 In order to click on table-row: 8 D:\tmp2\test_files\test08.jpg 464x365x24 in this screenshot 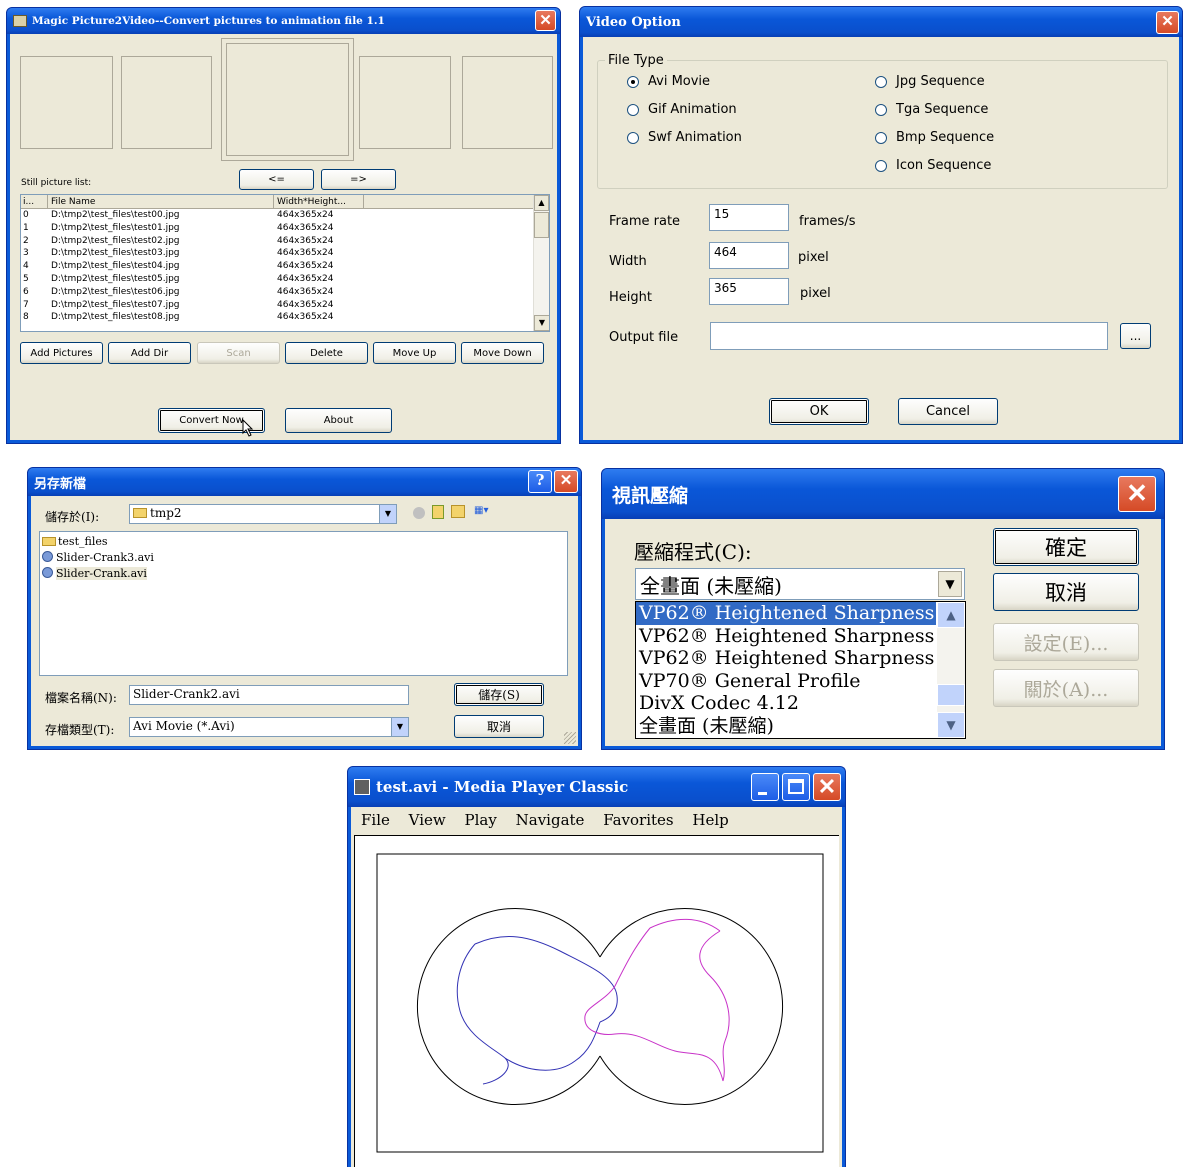, I will do `click(285, 317)`.